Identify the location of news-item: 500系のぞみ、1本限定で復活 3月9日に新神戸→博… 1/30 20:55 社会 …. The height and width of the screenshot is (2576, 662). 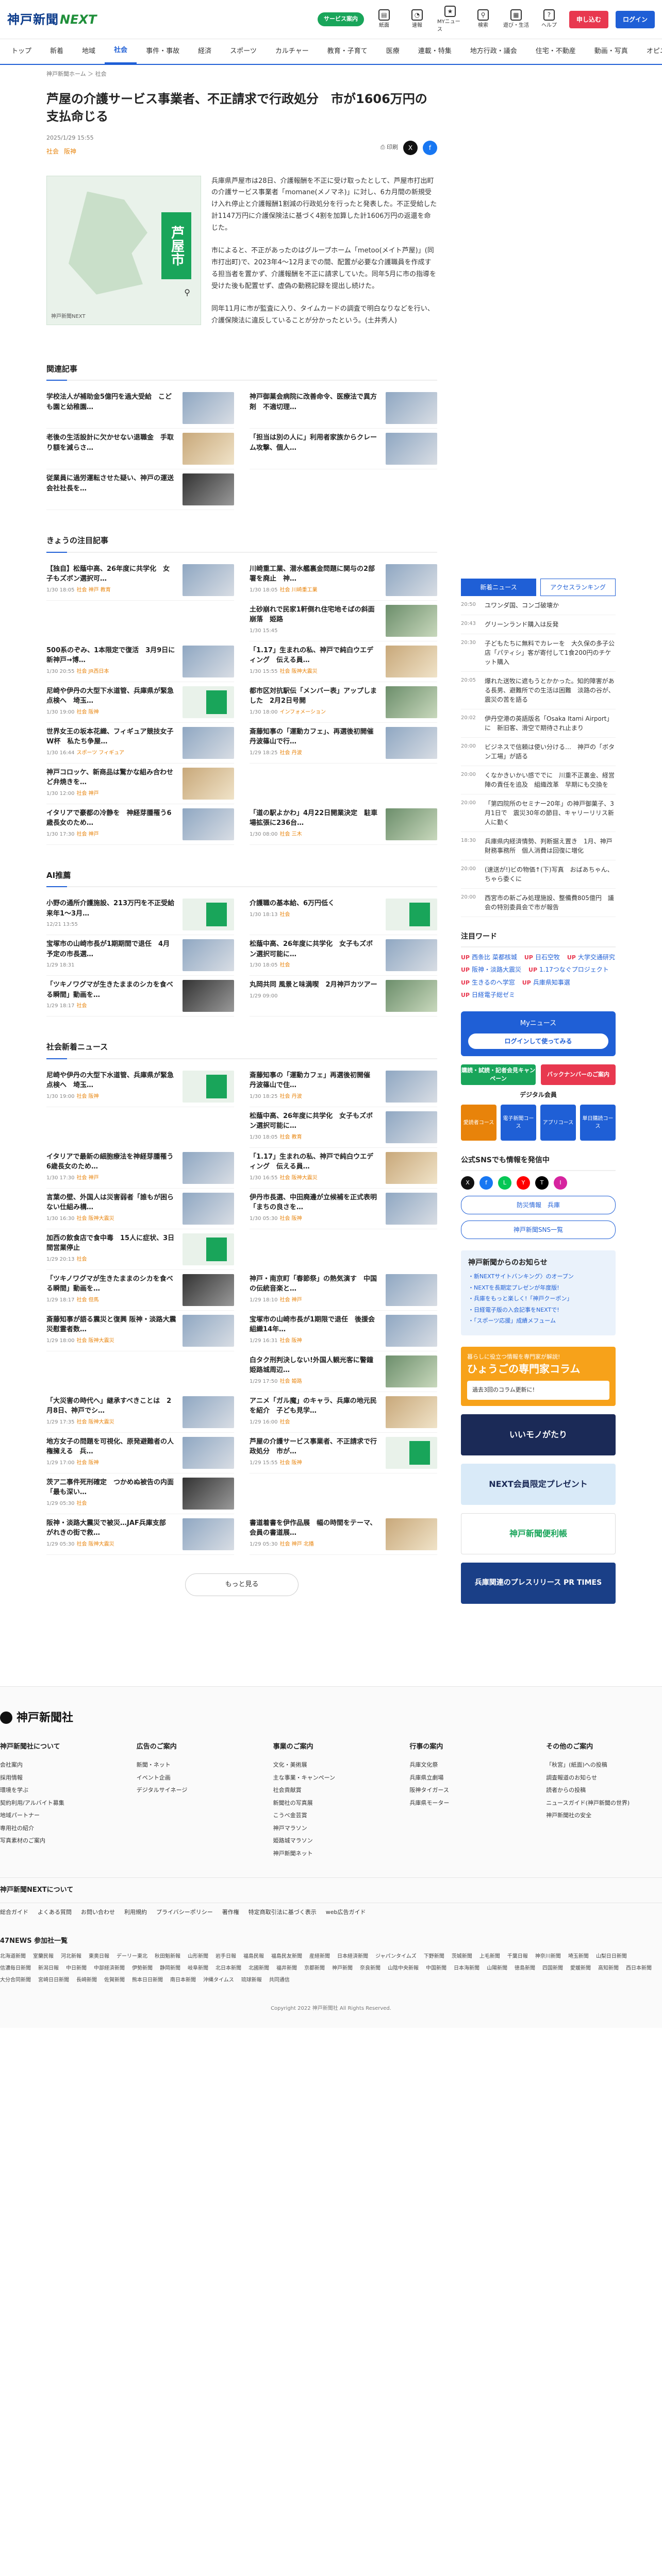
(140, 661).